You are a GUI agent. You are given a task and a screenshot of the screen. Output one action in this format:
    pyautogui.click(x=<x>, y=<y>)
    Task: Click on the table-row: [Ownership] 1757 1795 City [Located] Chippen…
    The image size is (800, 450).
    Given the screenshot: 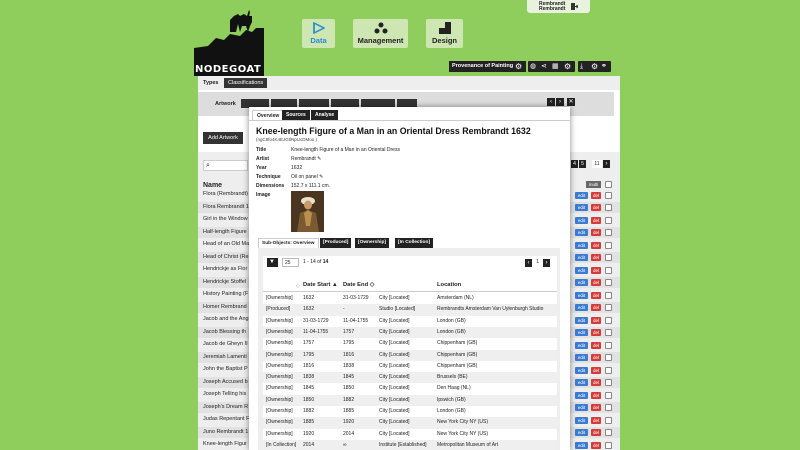 What is the action you would take?
    pyautogui.click(x=410, y=343)
    